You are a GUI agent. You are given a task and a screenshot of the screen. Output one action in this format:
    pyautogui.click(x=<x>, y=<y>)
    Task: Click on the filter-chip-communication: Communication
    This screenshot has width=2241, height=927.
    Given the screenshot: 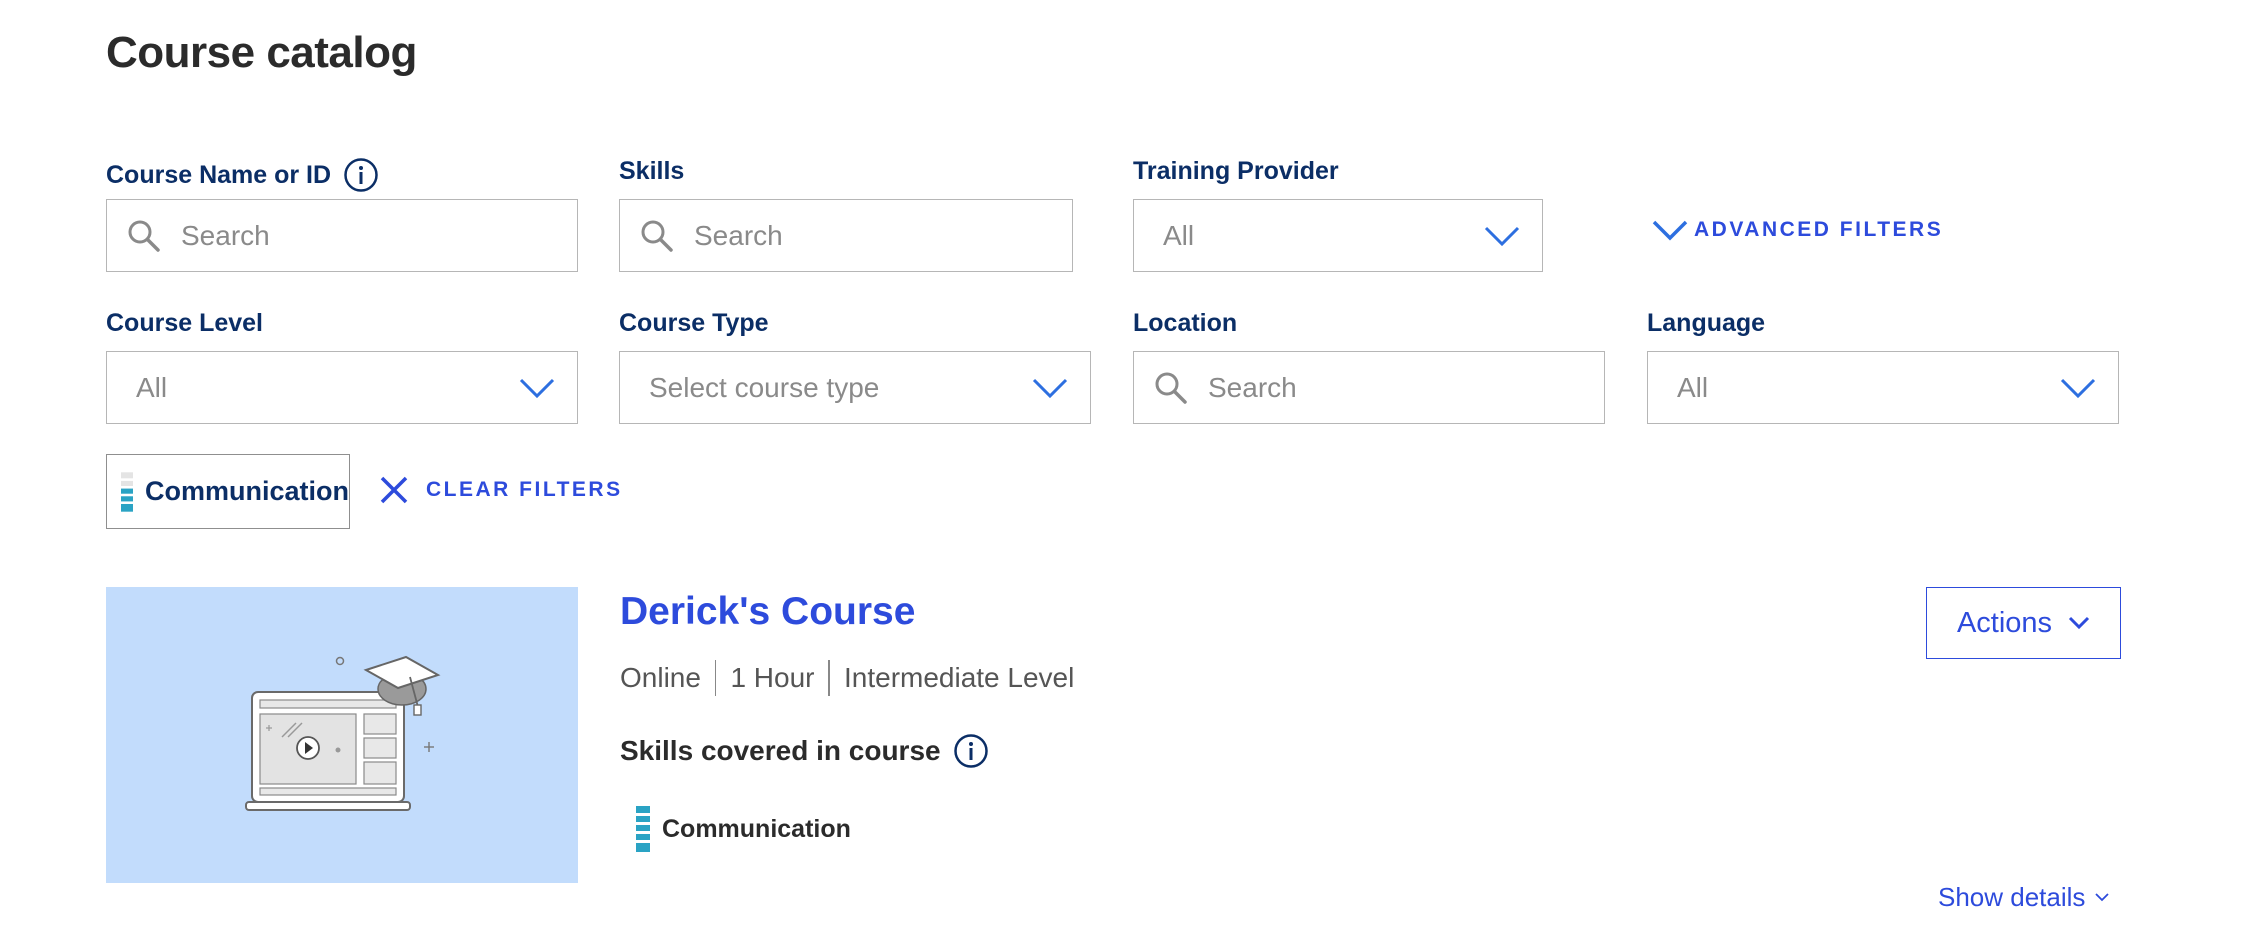 What is the action you would take?
    pyautogui.click(x=228, y=491)
    